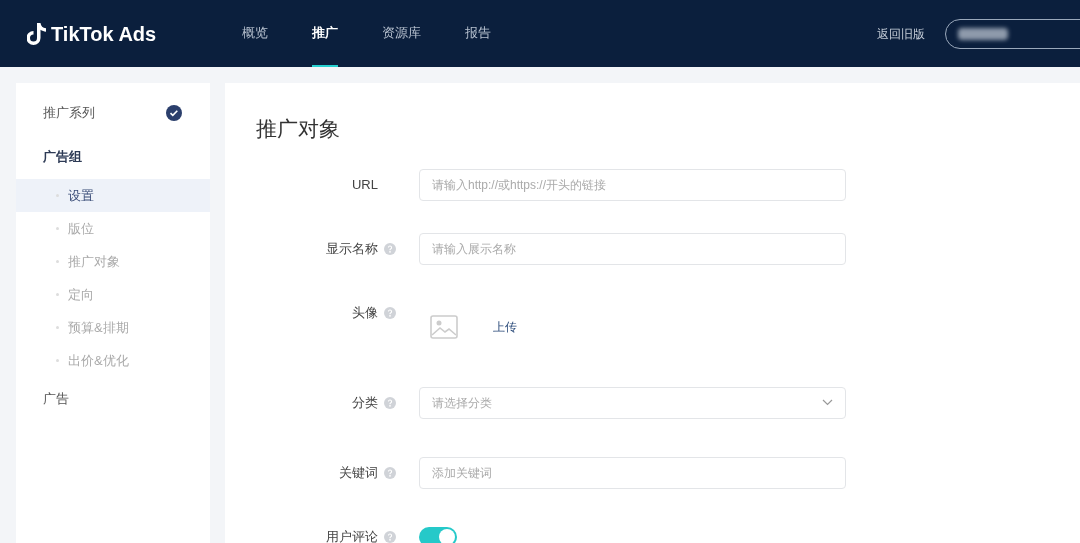  Describe the element at coordinates (113, 157) in the screenshot. I see `sidebar-section: 广告组` at that location.